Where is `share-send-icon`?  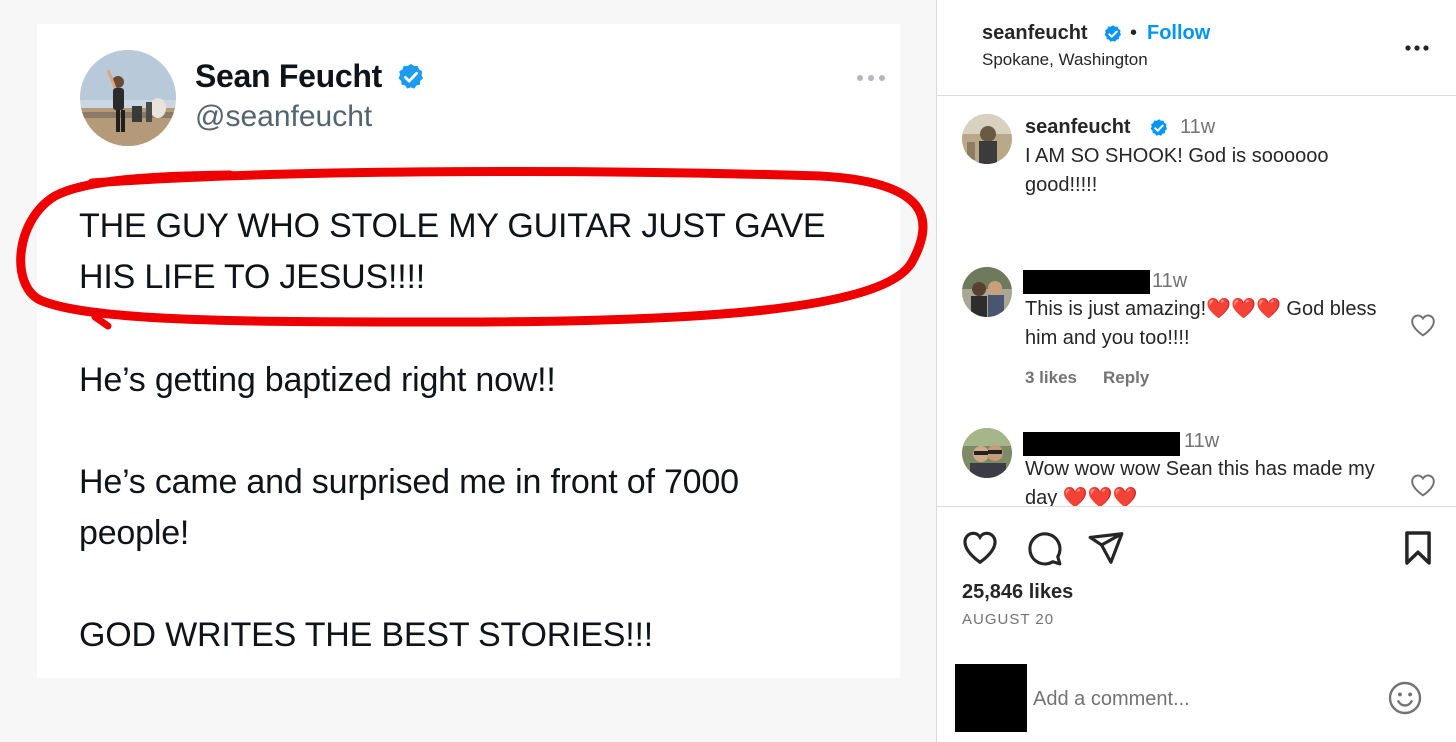 share-send-icon is located at coordinates (1106, 548).